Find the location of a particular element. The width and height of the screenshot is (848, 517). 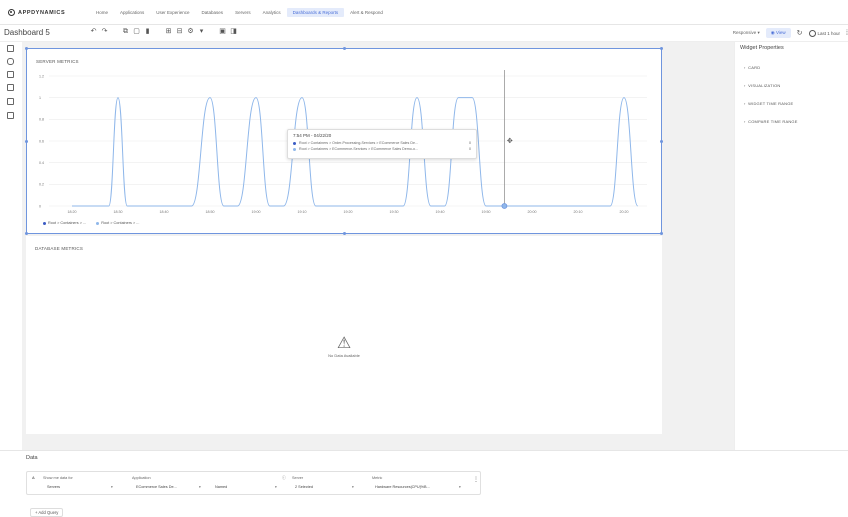

server-select: 2 Selected is located at coordinates (304, 487).